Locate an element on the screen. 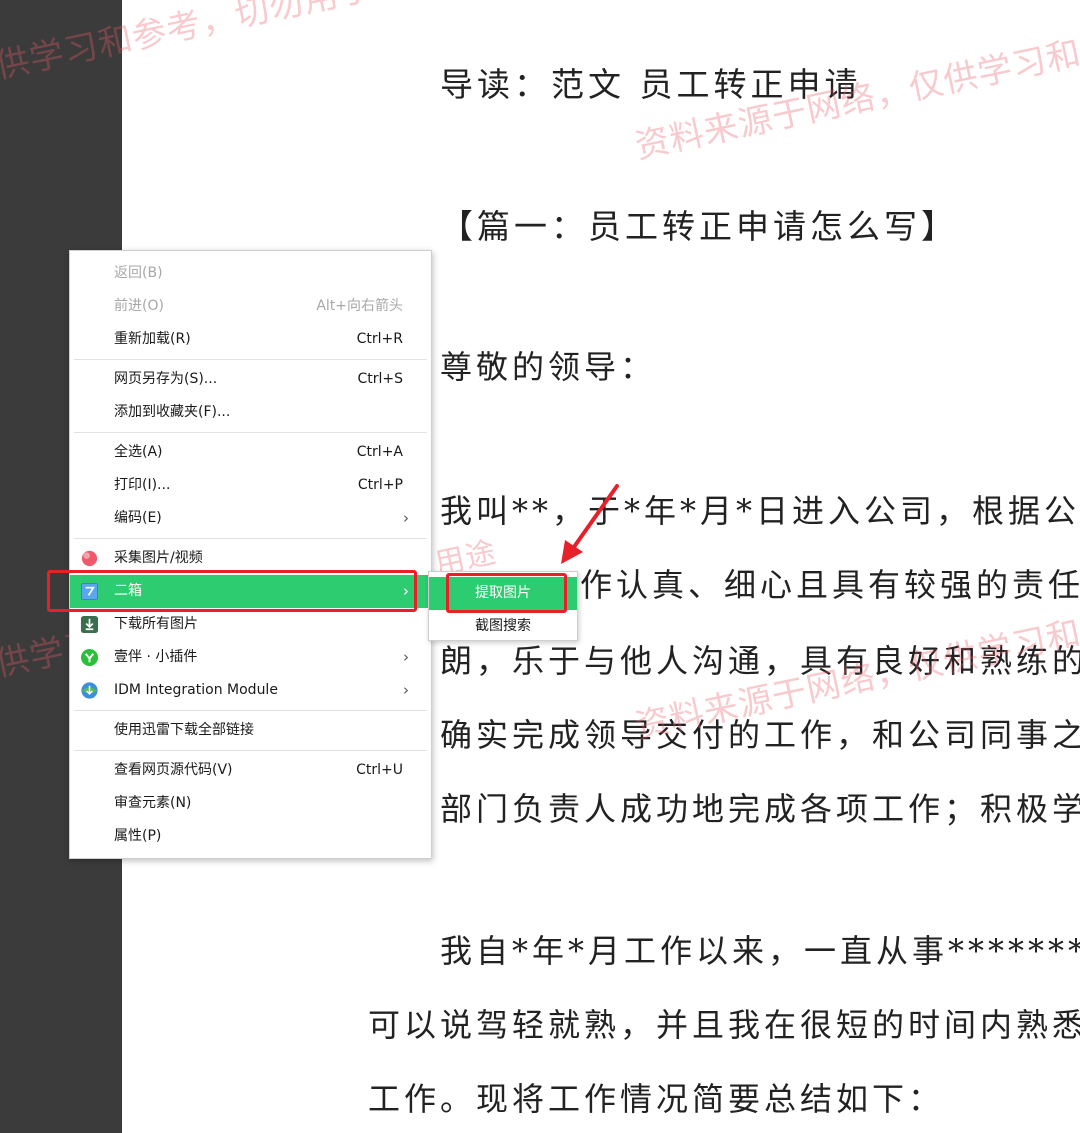  menu-item-shortcut: Alt+向右箭头 is located at coordinates (359, 306).